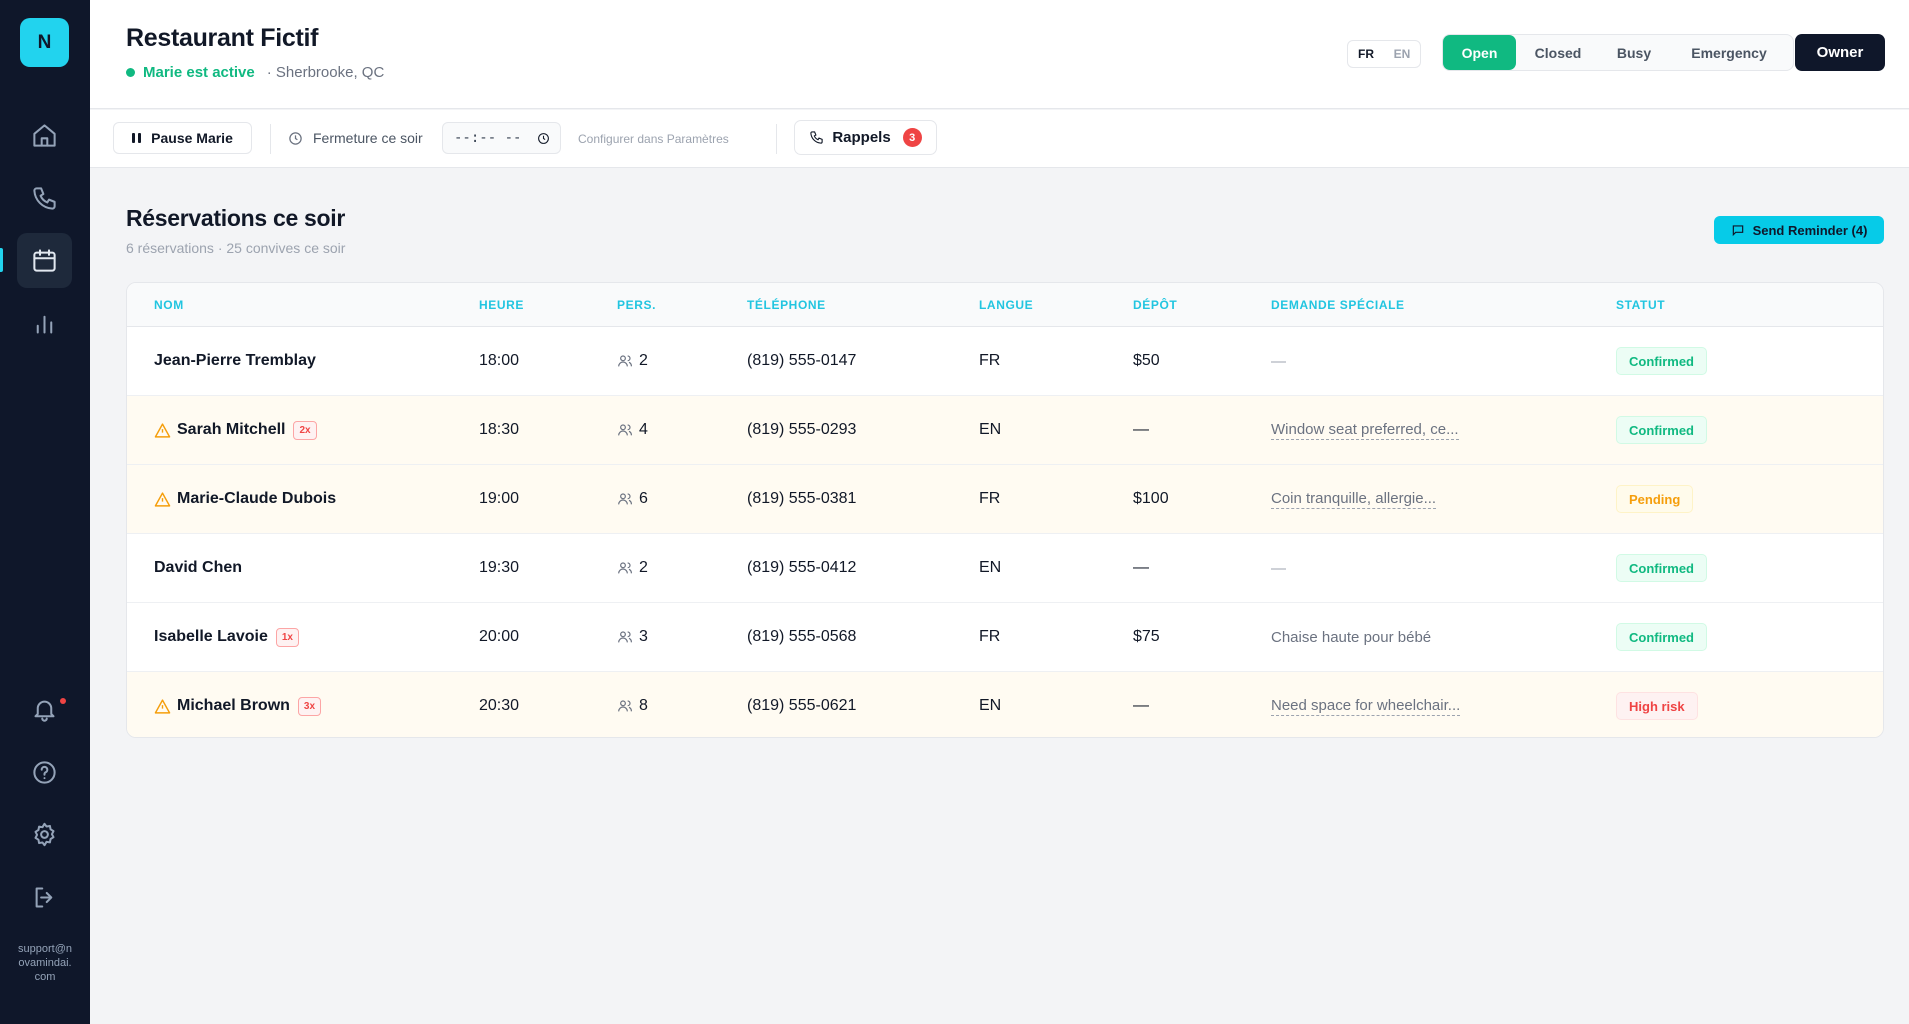 This screenshot has width=1909, height=1024. I want to click on party-size: 2, so click(643, 567).